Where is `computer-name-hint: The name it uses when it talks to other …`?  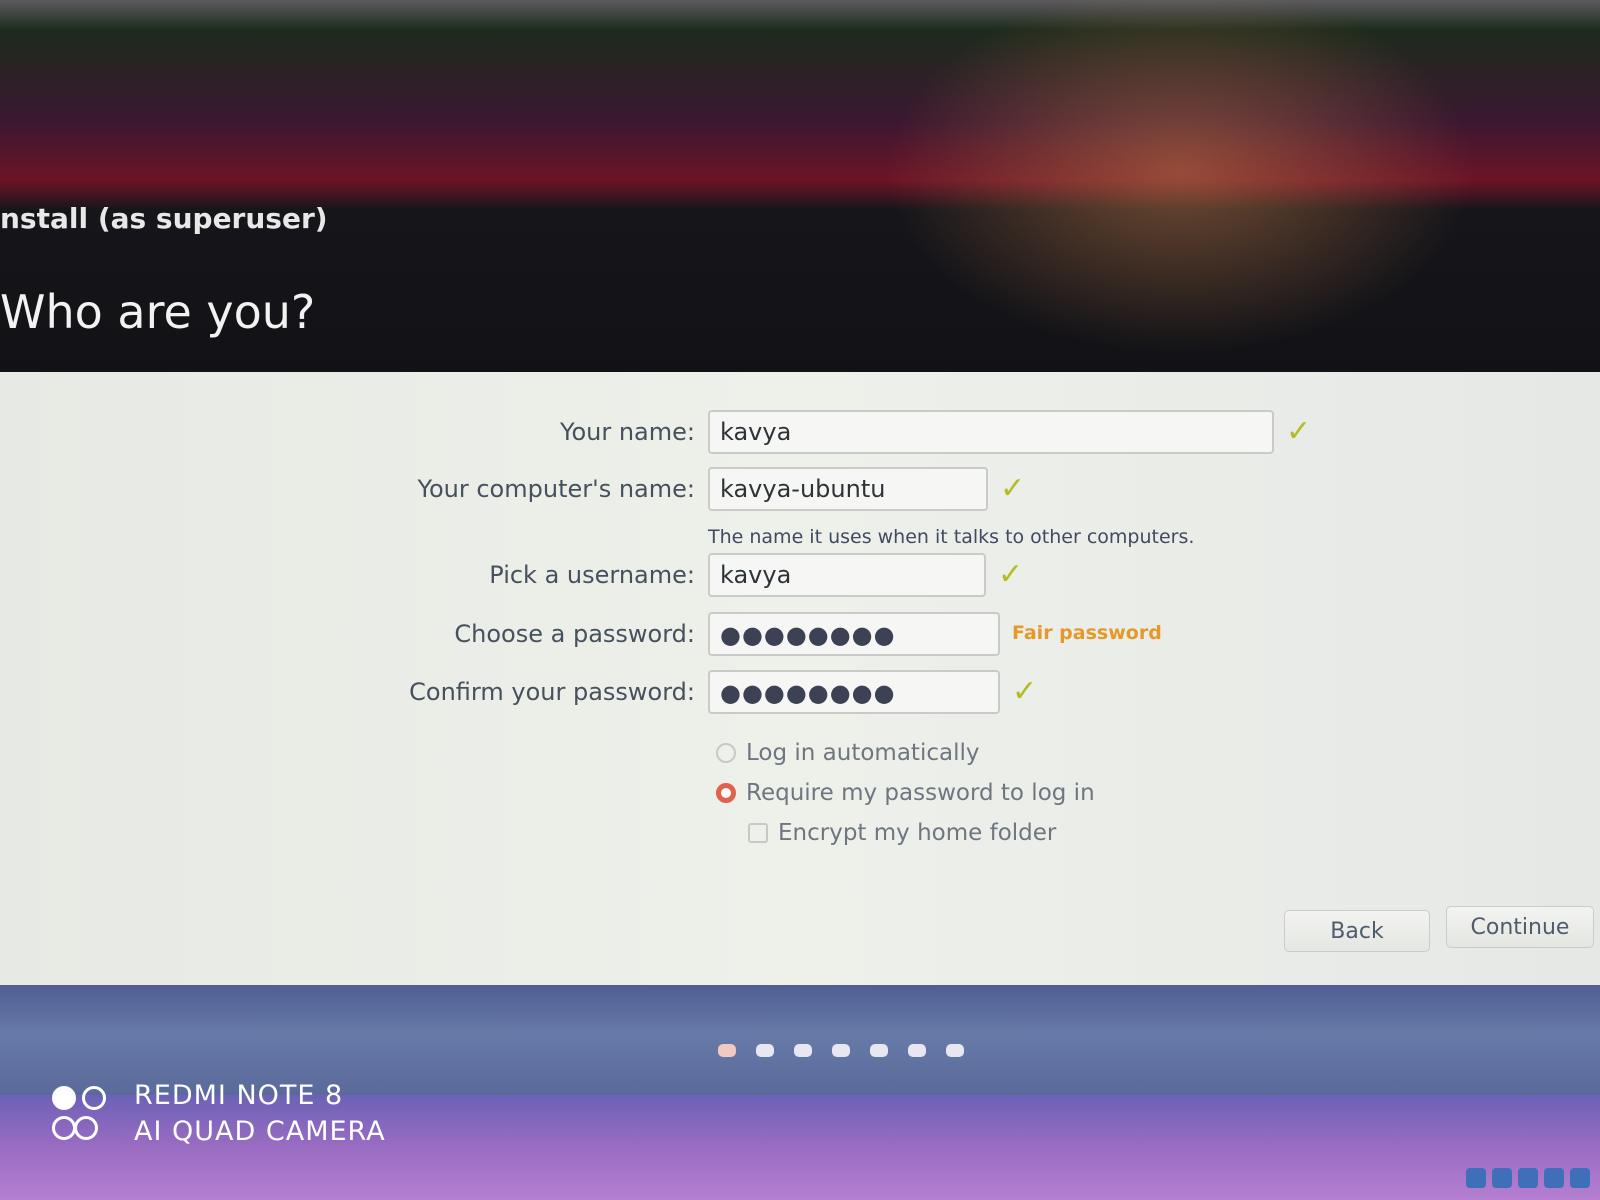 computer-name-hint: The name it uses when it talks to other … is located at coordinates (951, 537).